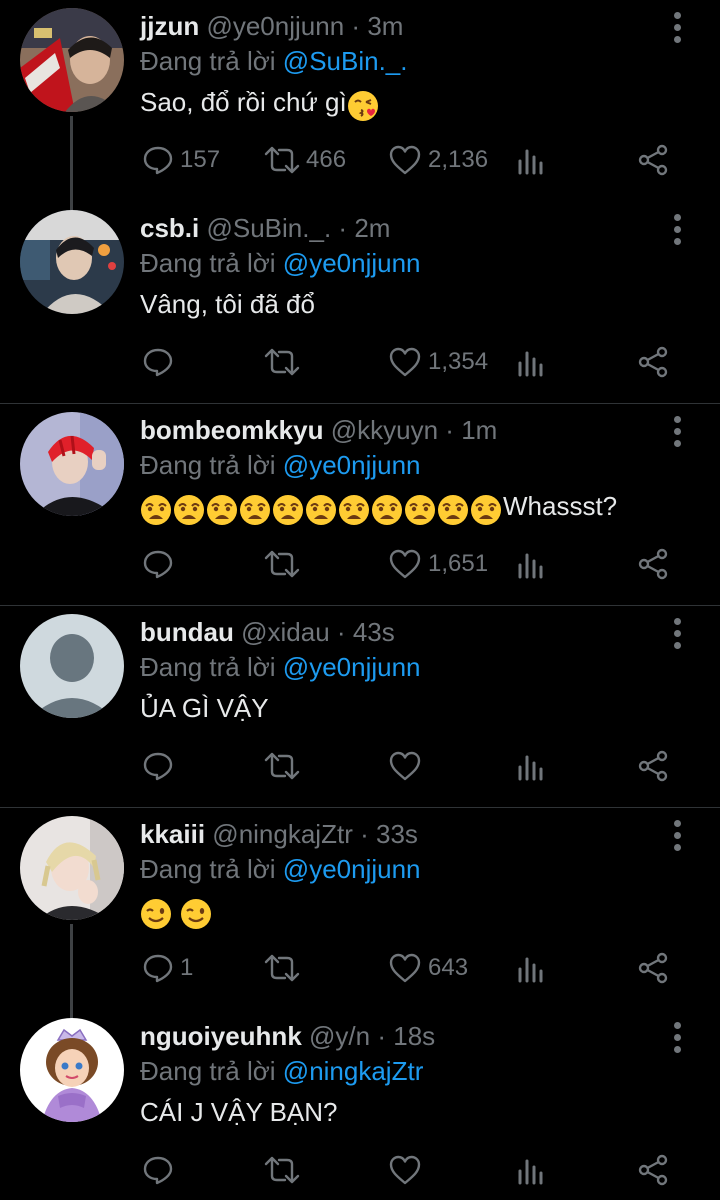 This screenshot has width=720, height=1200. What do you see at coordinates (260, 103) in the screenshot?
I see `tweet-text: Sao, đổ rồi chứ gì` at bounding box center [260, 103].